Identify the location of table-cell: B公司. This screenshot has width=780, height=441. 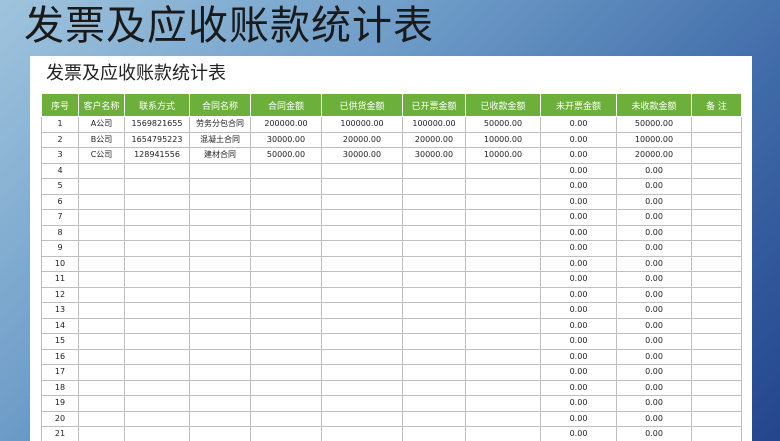
(101, 139).